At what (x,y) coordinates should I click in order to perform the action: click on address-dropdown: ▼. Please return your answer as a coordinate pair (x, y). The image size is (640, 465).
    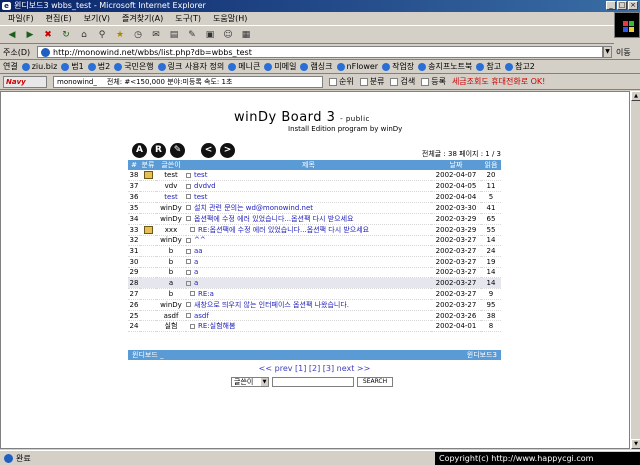
    Looking at the image, I should click on (607, 52).